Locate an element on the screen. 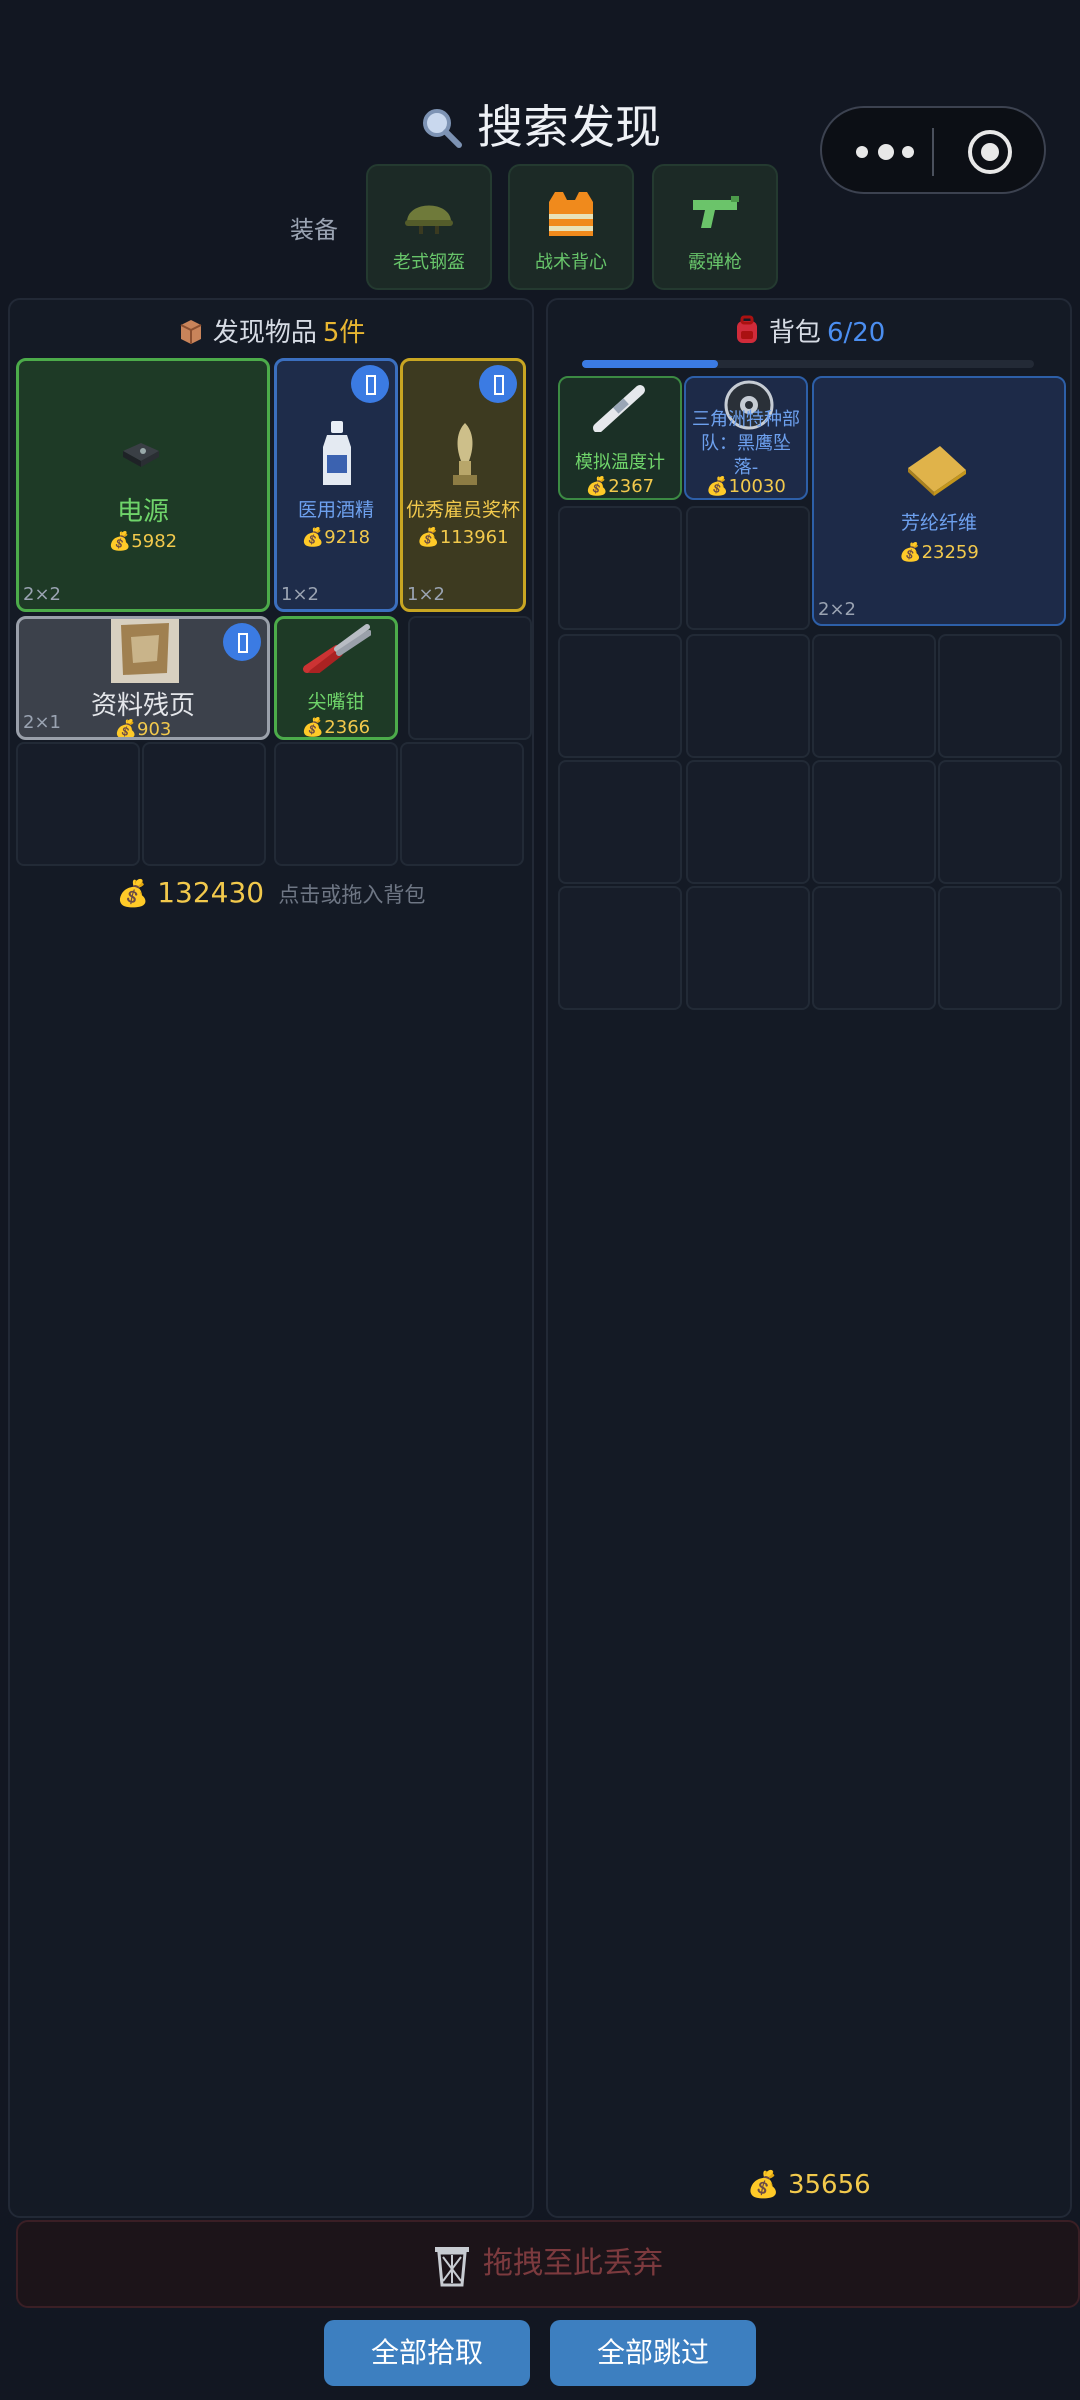  power-supply-icon is located at coordinates (141, 455).